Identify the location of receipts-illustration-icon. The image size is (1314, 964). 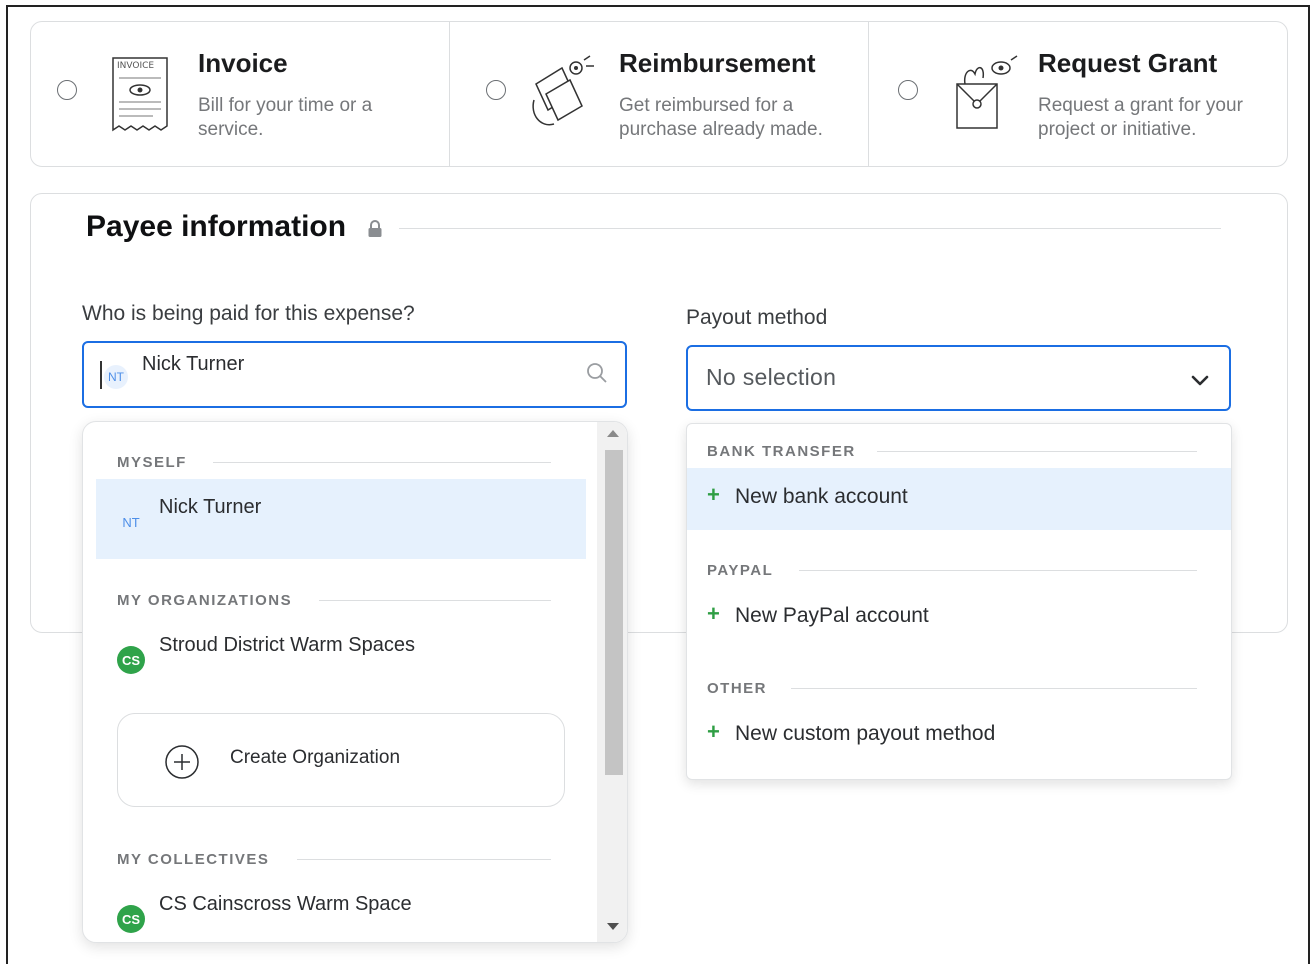
(563, 90).